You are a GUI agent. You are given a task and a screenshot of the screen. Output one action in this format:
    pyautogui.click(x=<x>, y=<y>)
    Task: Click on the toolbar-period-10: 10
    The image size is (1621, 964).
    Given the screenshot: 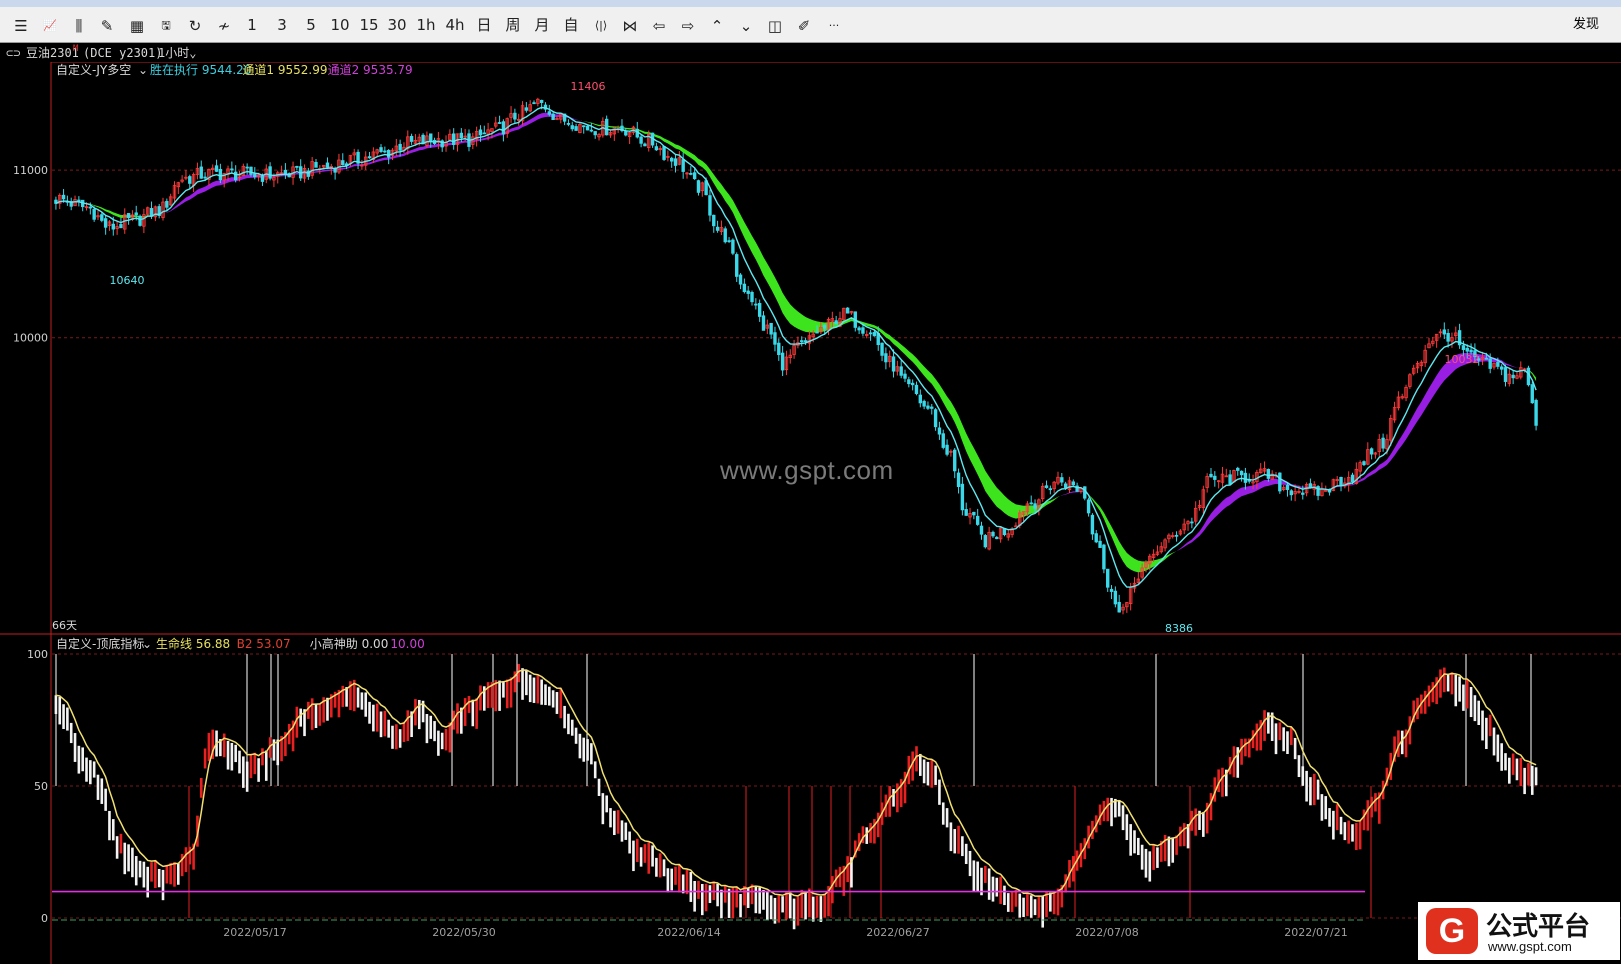 What is the action you would take?
    pyautogui.click(x=340, y=25)
    